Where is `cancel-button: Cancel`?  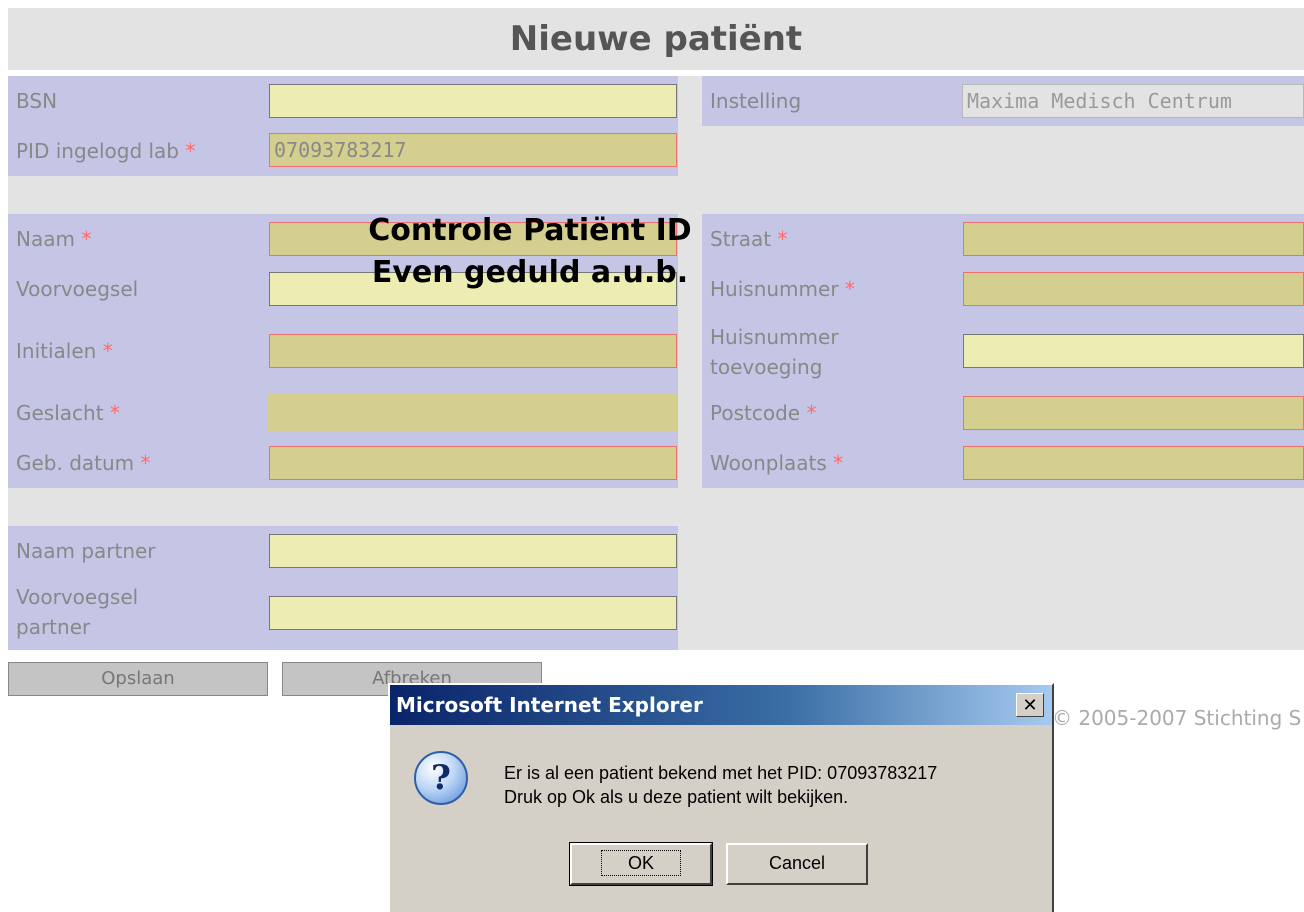 cancel-button: Cancel is located at coordinates (797, 864).